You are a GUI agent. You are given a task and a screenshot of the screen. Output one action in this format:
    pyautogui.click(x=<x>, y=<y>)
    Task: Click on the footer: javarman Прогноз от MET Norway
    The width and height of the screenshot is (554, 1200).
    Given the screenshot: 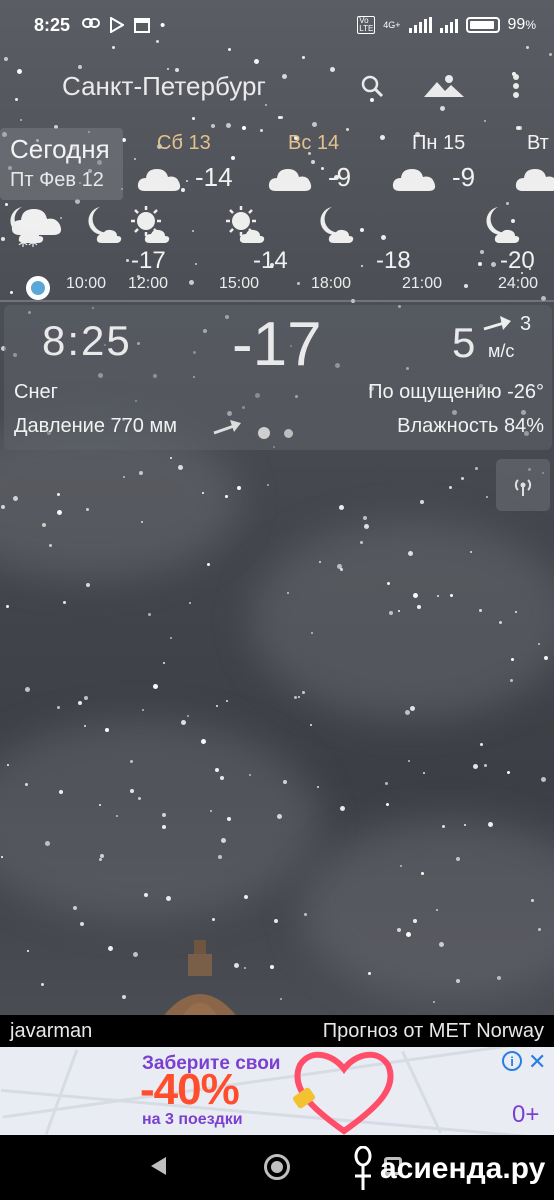 What is the action you would take?
    pyautogui.click(x=277, y=1031)
    